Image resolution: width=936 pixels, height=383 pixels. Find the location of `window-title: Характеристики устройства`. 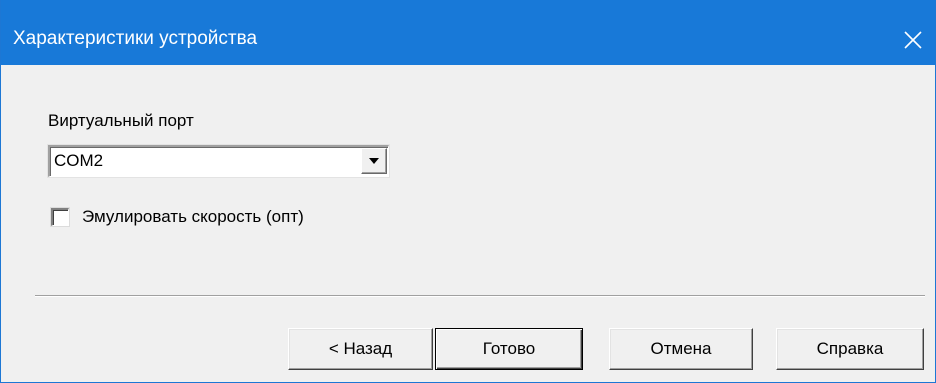

window-title: Характеристики устройства is located at coordinates (135, 38).